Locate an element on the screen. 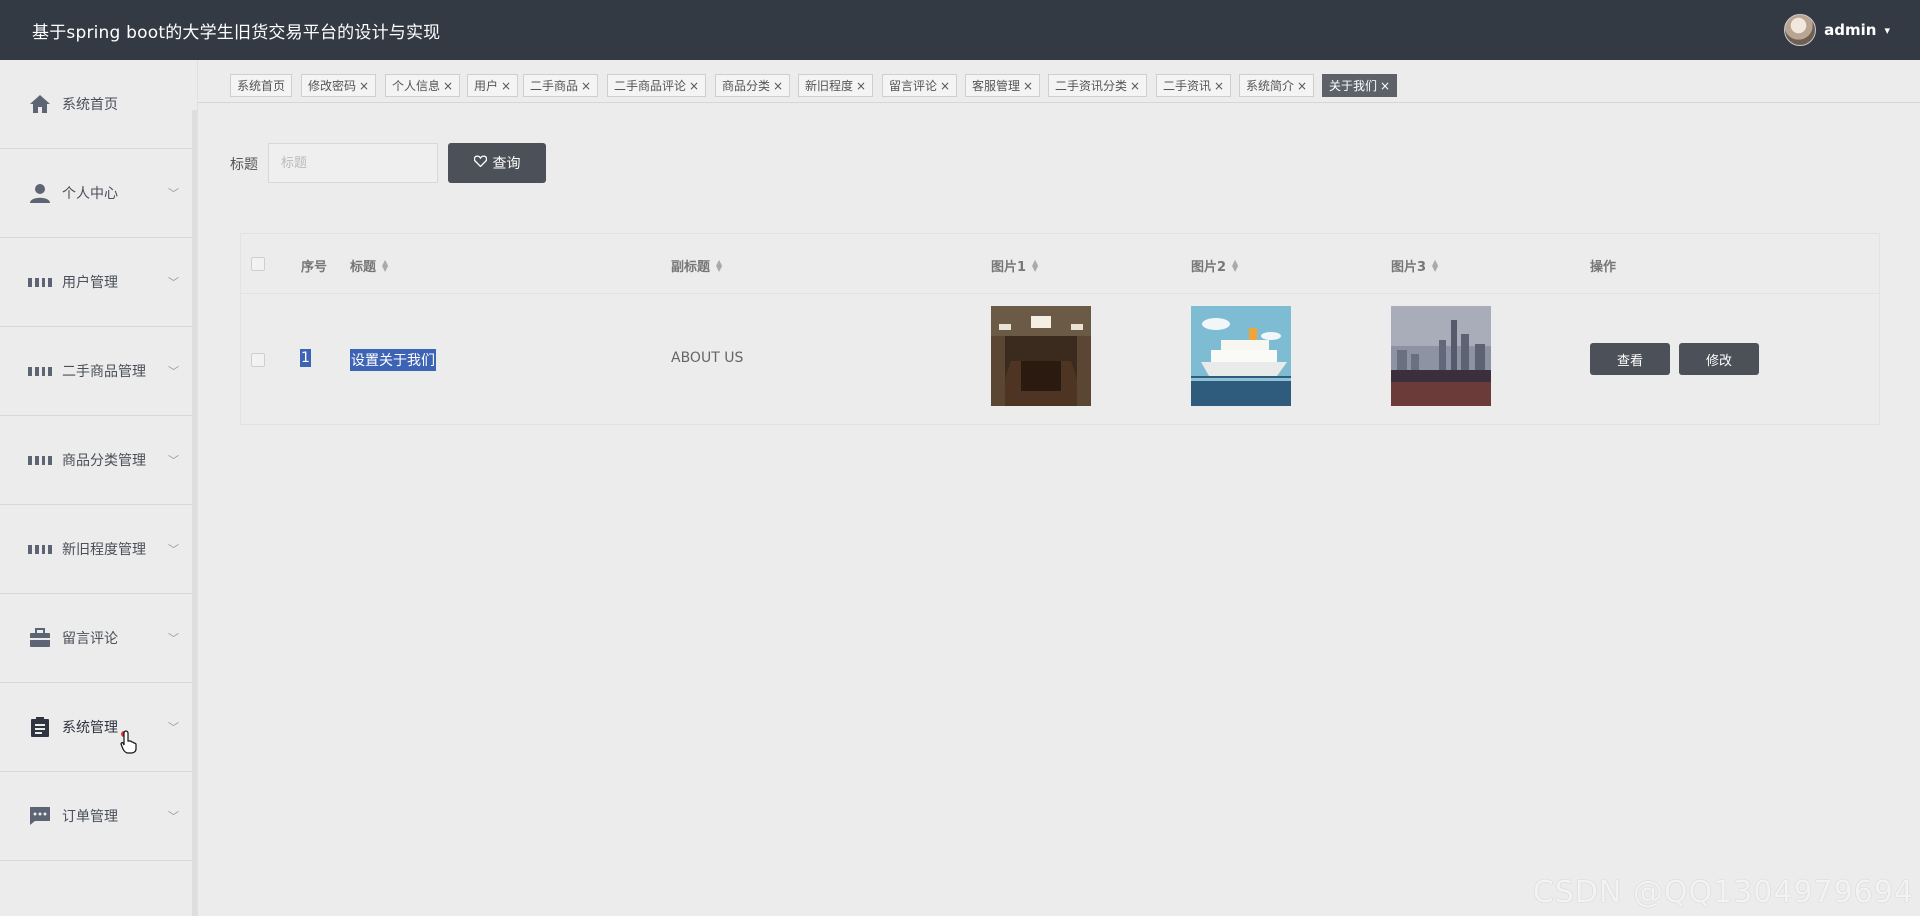 The image size is (1920, 916). tab-label: 关于我们 is located at coordinates (1353, 86).